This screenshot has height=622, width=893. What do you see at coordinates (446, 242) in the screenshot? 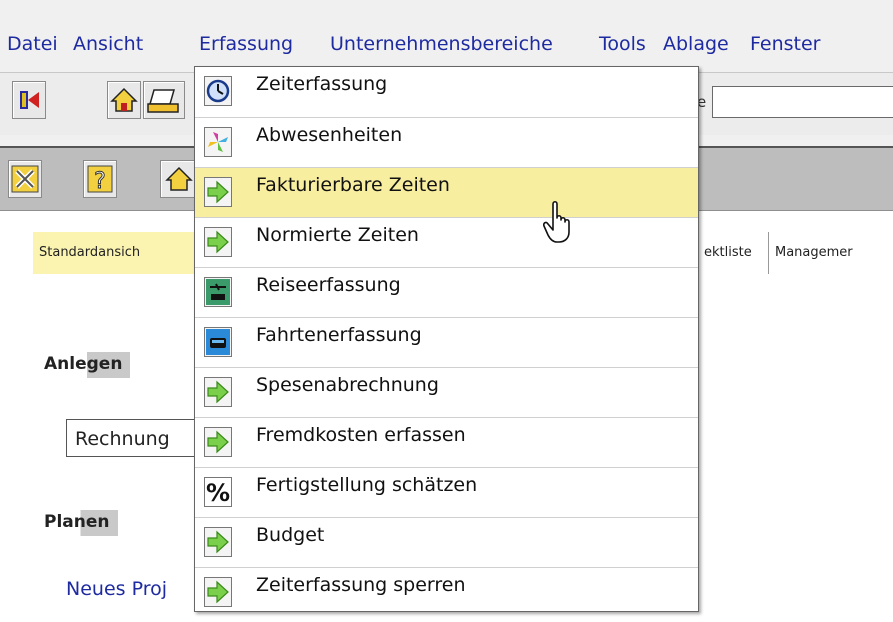
I see `menu-item-normierte-zeiten: Normierte Zeiten` at bounding box center [446, 242].